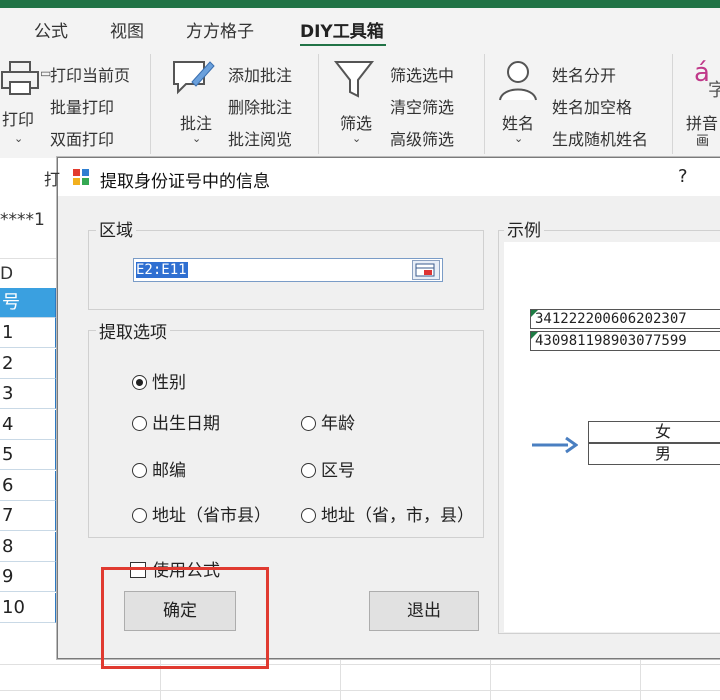  I want to click on person-icon, so click(518, 81).